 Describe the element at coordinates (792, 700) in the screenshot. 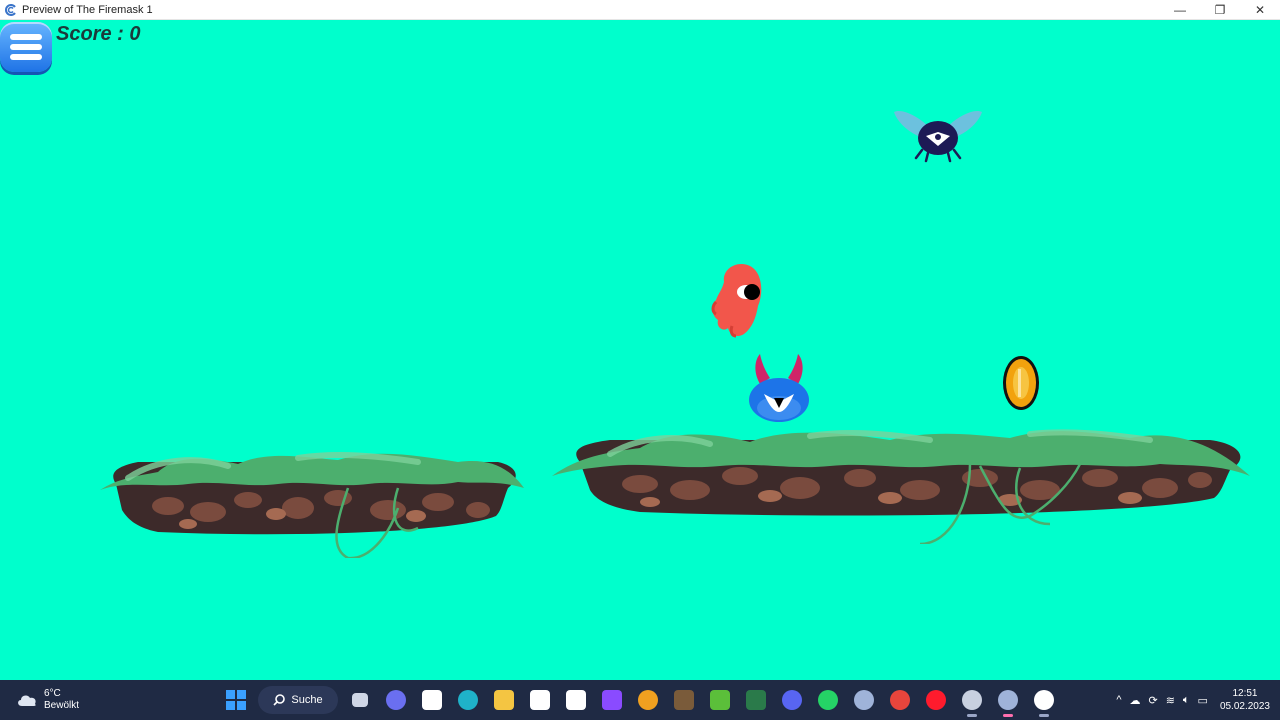

I see `discord-icon` at that location.